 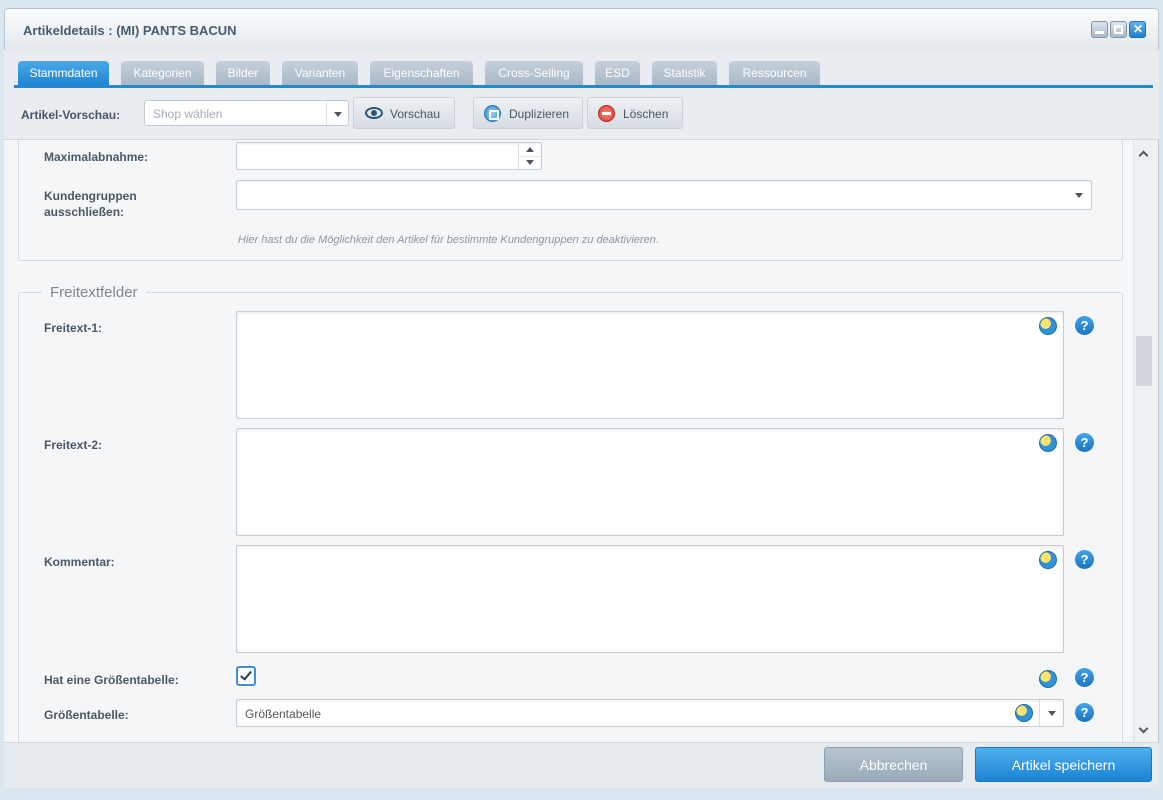 I want to click on duplicate-button-label: Duplizieren, so click(x=539, y=114).